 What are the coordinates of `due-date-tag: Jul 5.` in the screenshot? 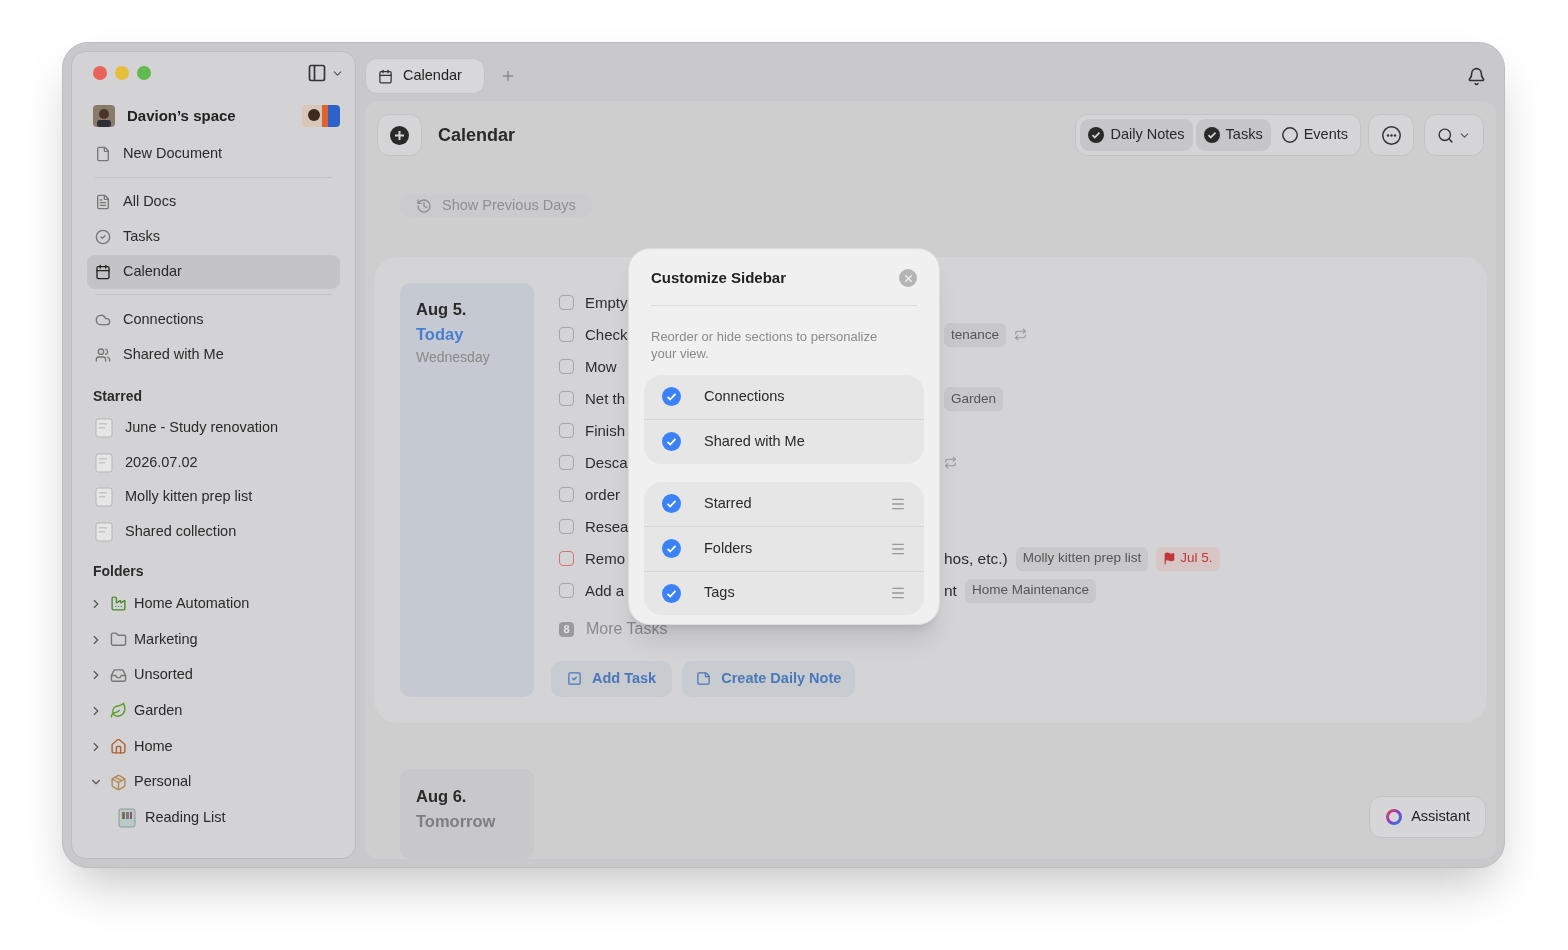 It's located at (1188, 558).